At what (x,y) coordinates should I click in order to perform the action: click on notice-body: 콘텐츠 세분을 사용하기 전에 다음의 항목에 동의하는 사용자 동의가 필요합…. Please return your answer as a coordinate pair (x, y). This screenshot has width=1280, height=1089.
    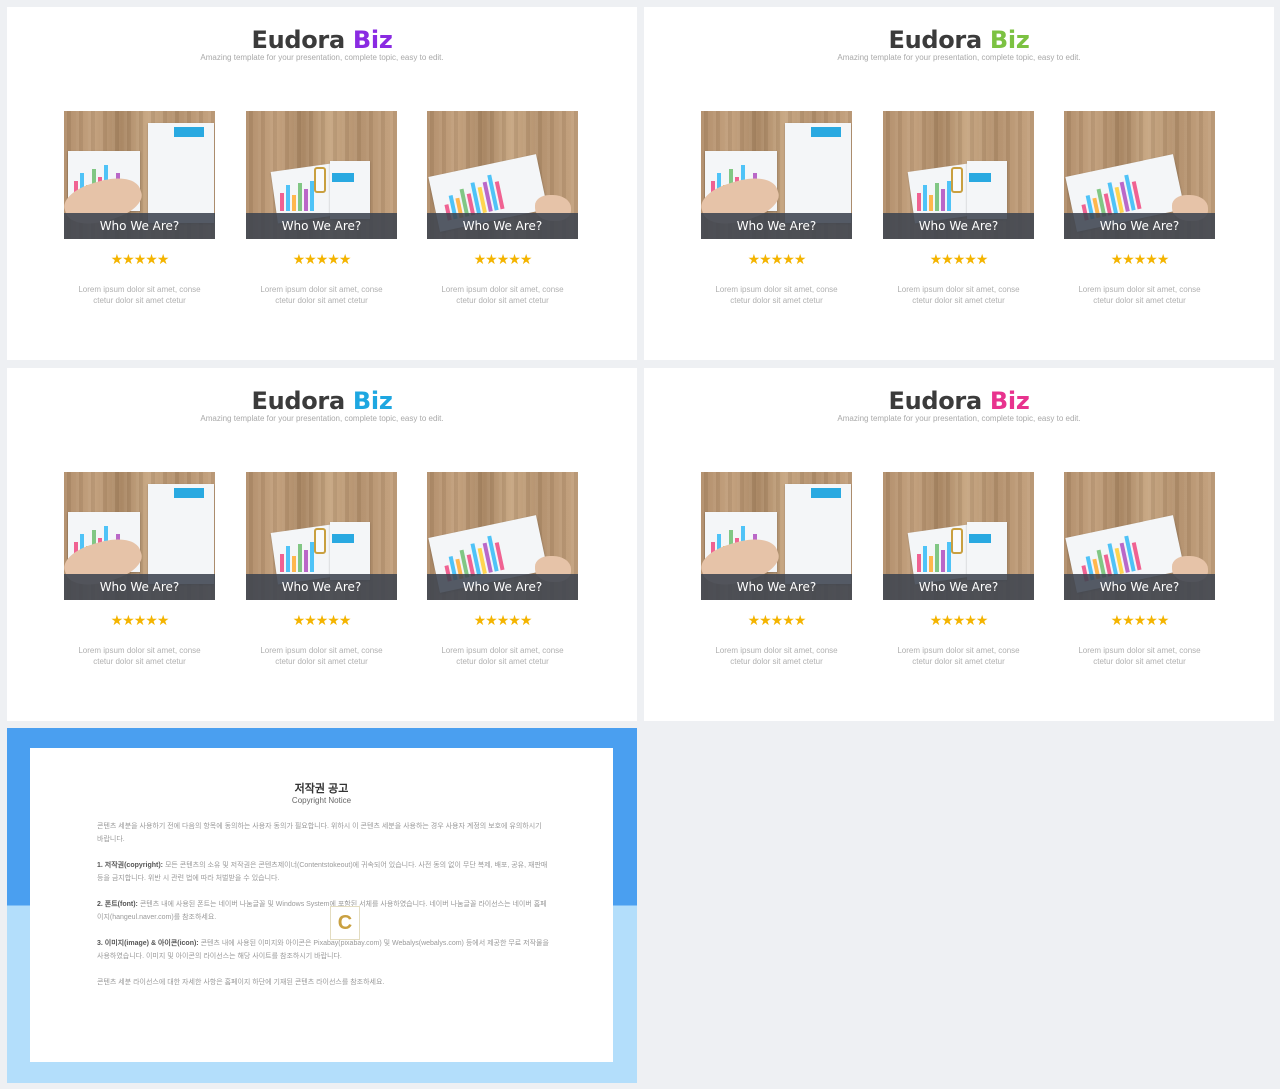
    Looking at the image, I should click on (323, 911).